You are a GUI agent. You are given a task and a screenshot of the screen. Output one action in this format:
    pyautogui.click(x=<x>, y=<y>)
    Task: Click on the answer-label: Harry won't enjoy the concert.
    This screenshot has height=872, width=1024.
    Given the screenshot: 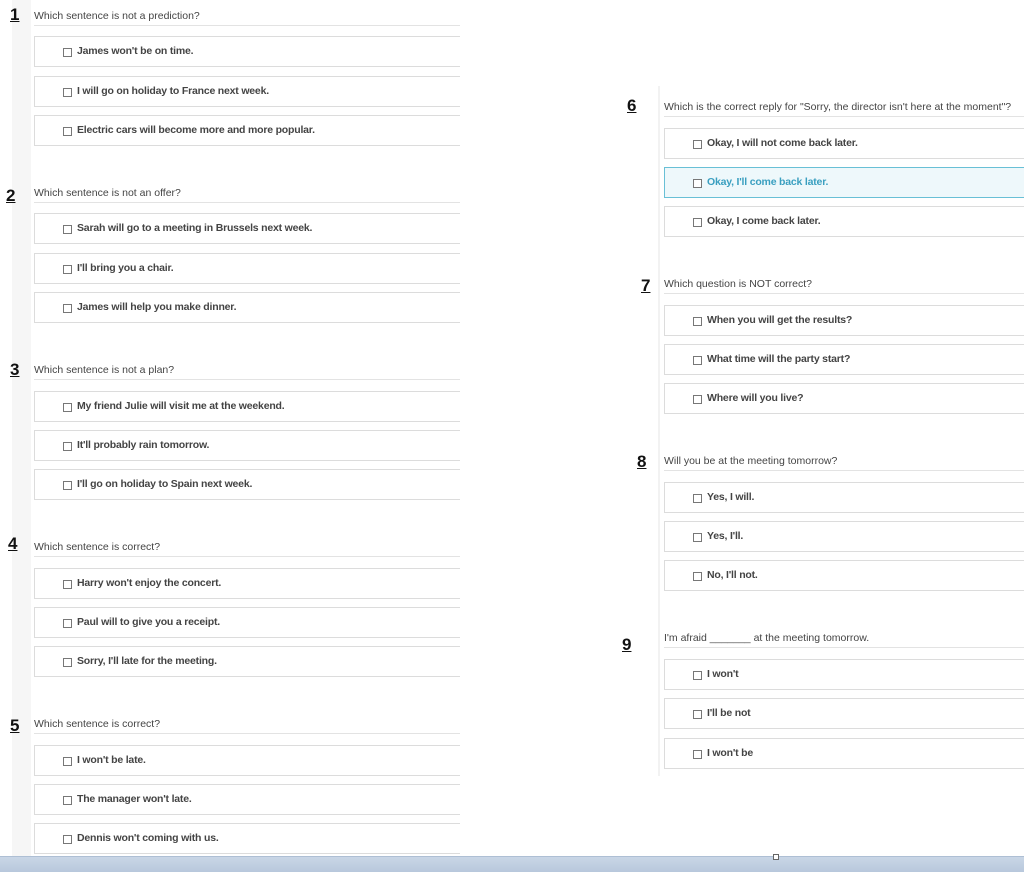 What is the action you would take?
    pyautogui.click(x=149, y=583)
    